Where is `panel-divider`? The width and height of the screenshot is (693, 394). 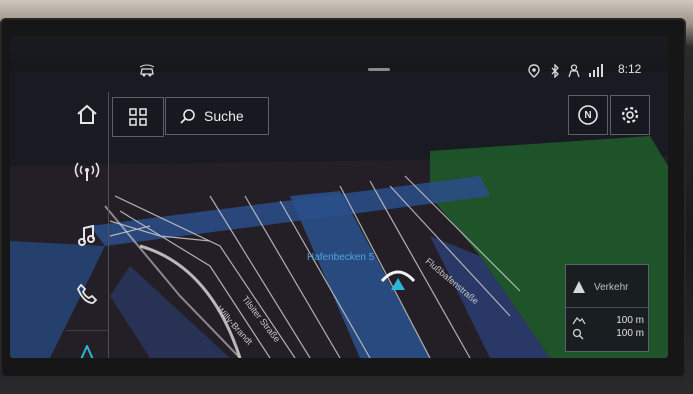
panel-divider is located at coordinates (607, 307).